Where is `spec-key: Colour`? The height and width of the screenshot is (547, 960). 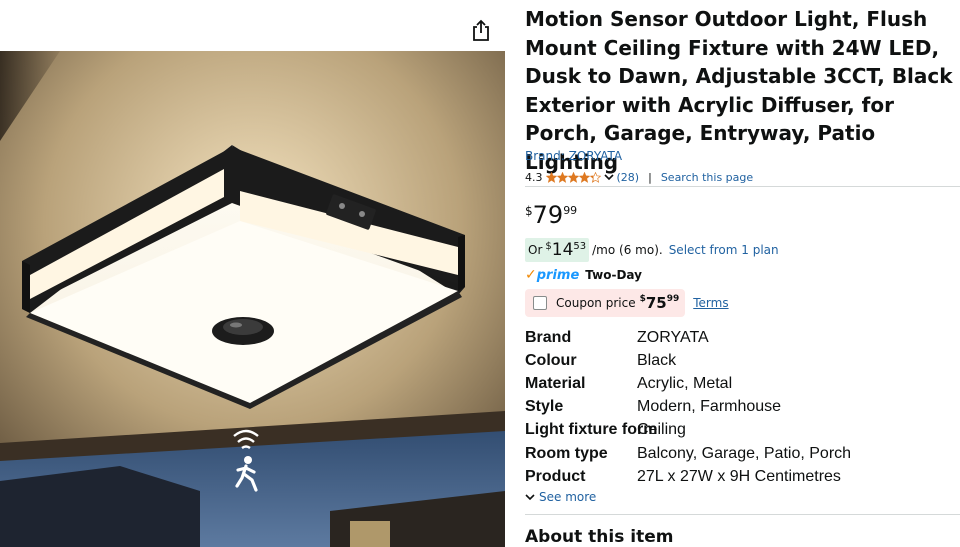 spec-key: Colour is located at coordinates (551, 360).